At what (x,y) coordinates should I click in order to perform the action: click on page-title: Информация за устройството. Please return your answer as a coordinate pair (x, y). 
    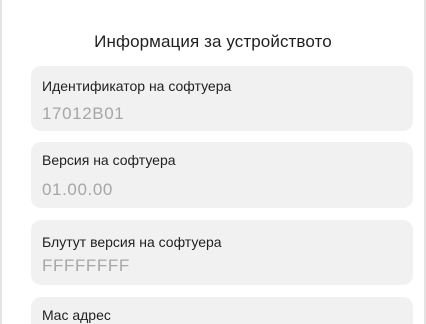
    Looking at the image, I should click on (213, 41).